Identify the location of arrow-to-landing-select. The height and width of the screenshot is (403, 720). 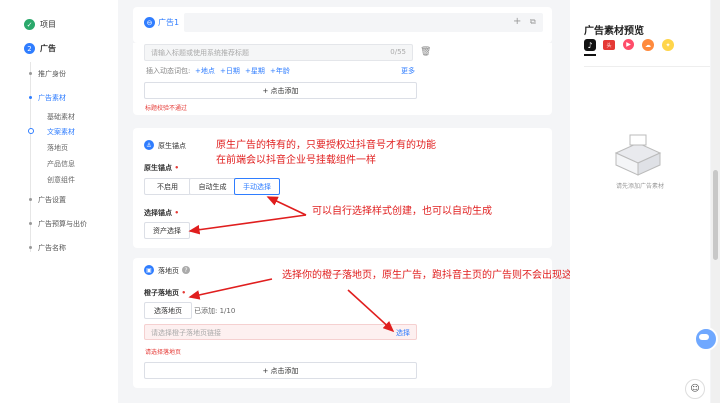
(371, 311).